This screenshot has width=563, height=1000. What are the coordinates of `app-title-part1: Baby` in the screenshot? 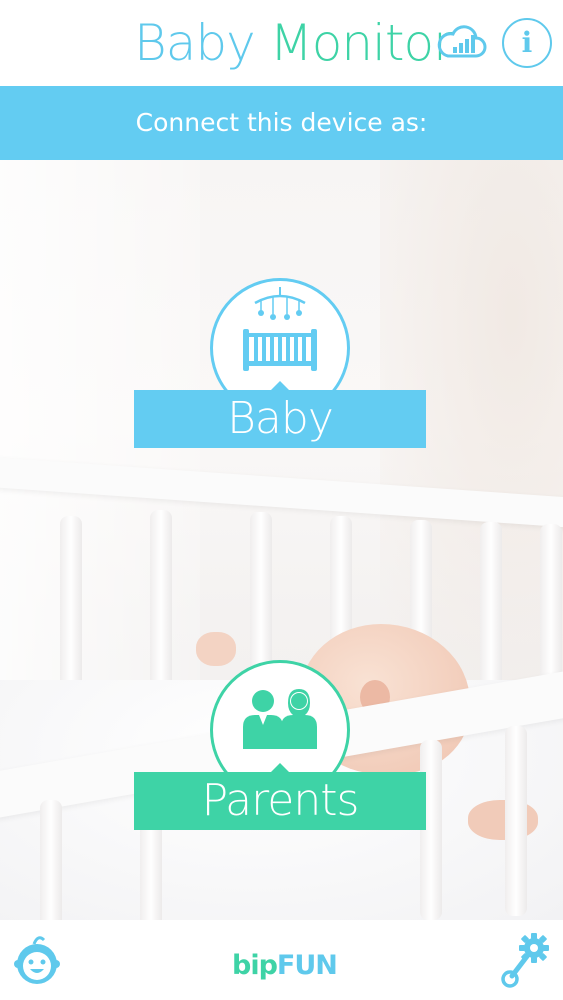 It's located at (195, 43).